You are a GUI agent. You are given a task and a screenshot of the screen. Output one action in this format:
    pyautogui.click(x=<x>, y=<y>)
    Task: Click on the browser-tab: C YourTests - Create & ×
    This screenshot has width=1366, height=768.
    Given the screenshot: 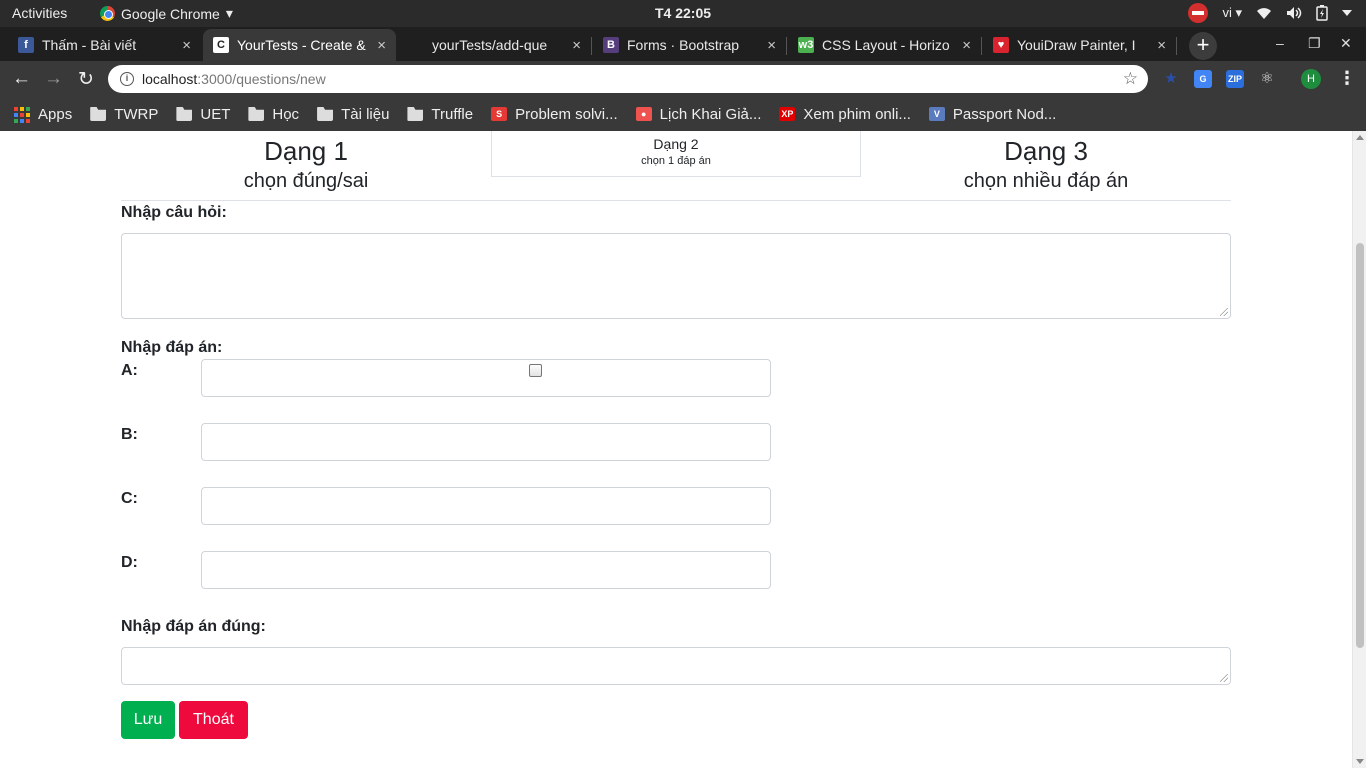 What is the action you would take?
    pyautogui.click(x=299, y=45)
    